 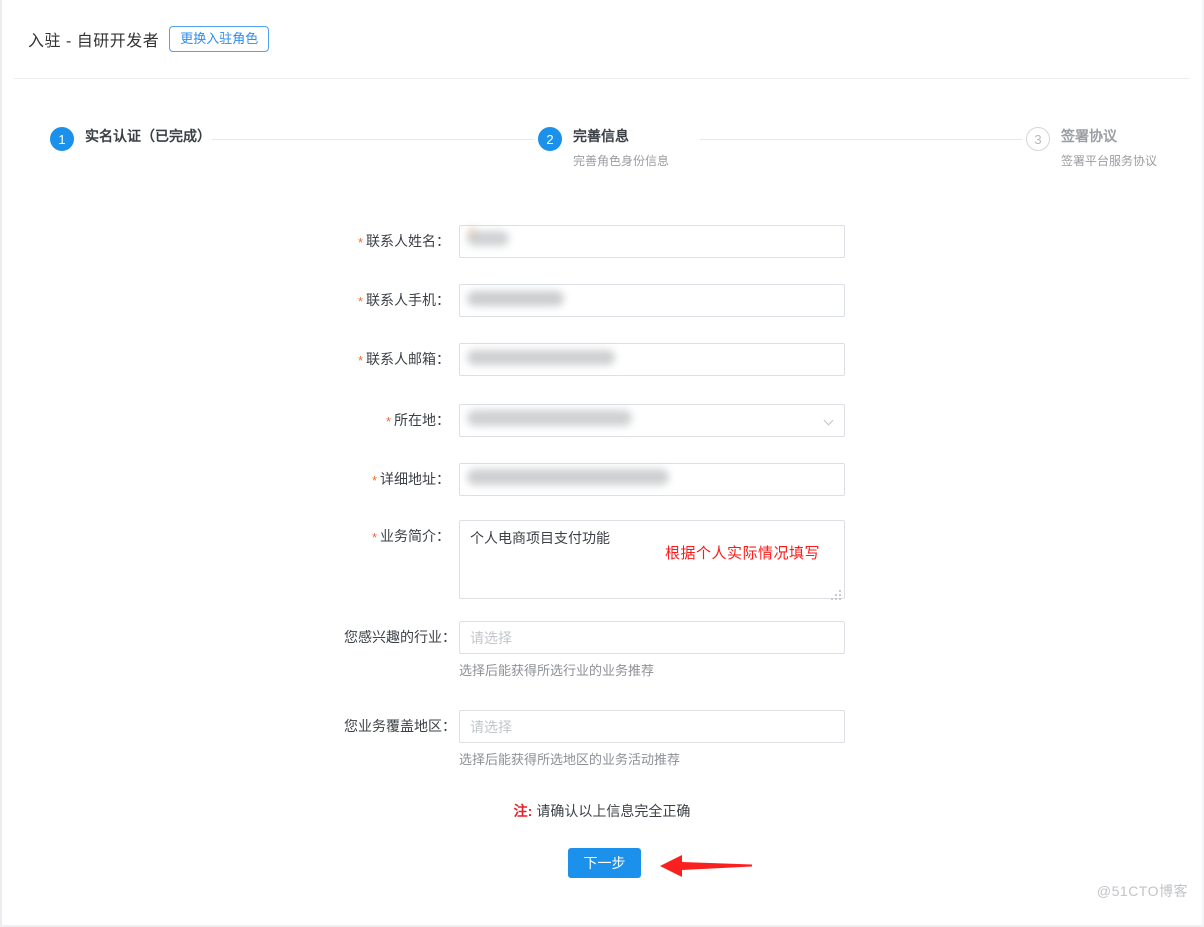 What do you see at coordinates (1091, 148) in the screenshot?
I see `step-item-3: 3 签署协议 签署平台服务协议` at bounding box center [1091, 148].